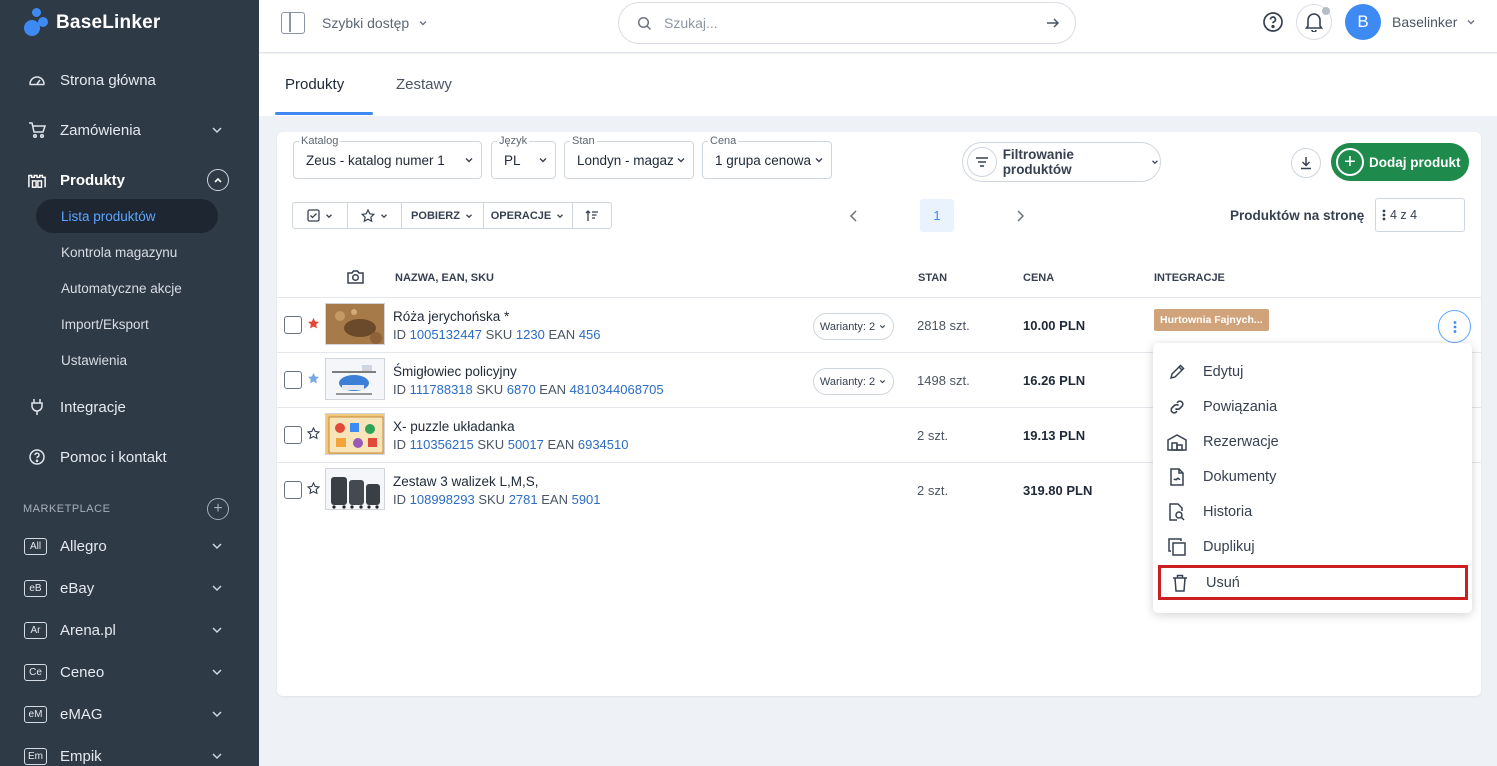 Image resolution: width=1497 pixels, height=766 pixels. What do you see at coordinates (523, 157) in the screenshot?
I see `language-select: Język PL` at bounding box center [523, 157].